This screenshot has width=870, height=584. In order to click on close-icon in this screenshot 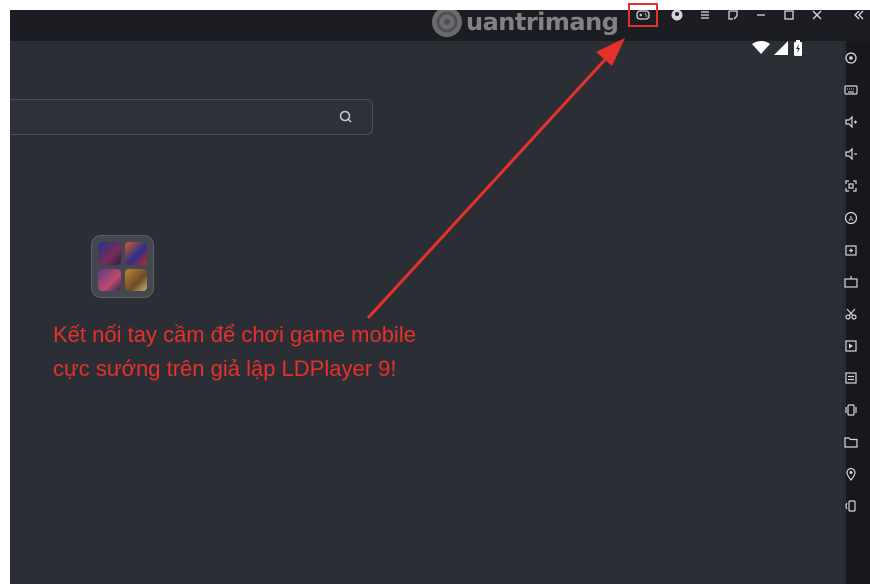, I will do `click(817, 15)`.